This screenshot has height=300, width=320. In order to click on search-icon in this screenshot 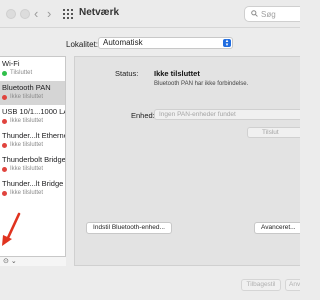, I will do `click(254, 13)`.